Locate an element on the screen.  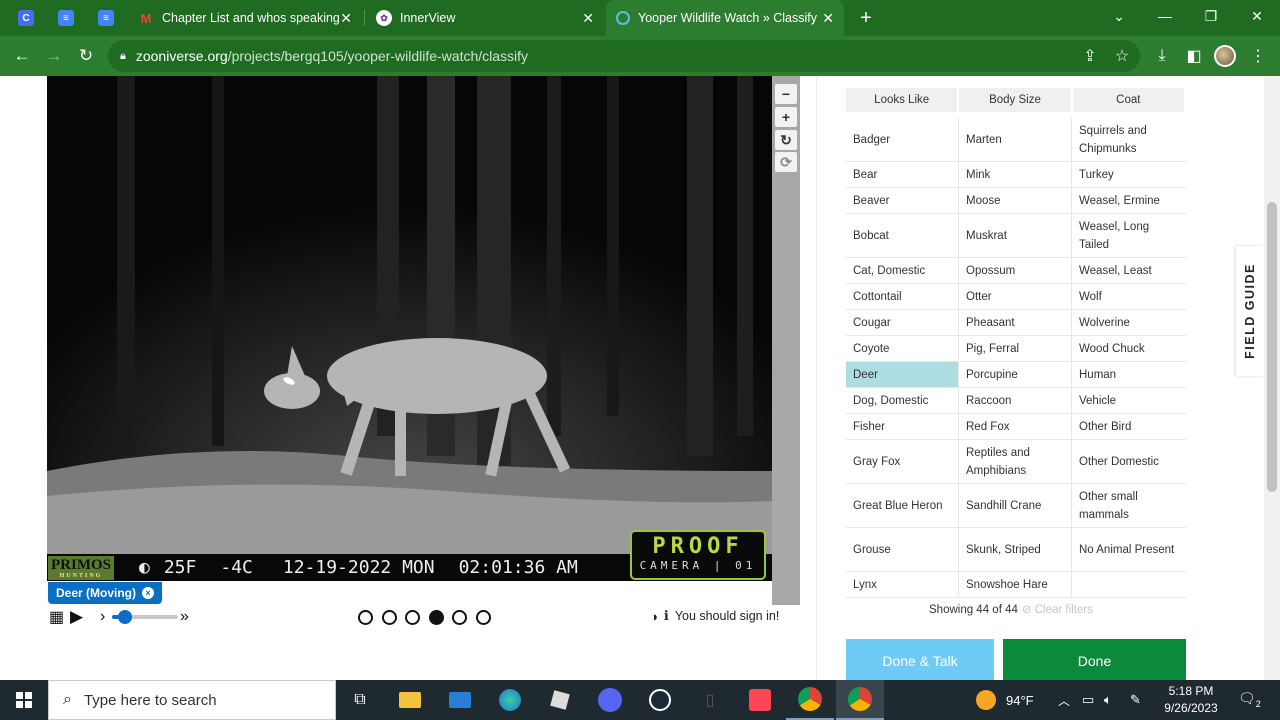
play-icon: ▶ is located at coordinates (76, 617).